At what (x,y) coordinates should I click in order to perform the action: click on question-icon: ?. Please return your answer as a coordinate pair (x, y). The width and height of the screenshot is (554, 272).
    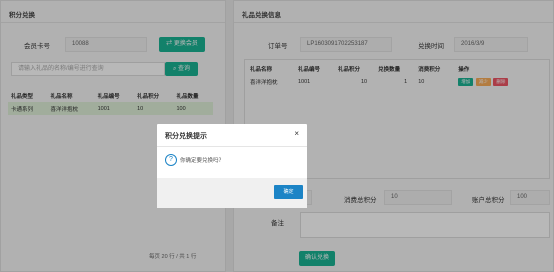
    Looking at the image, I should click on (171, 160).